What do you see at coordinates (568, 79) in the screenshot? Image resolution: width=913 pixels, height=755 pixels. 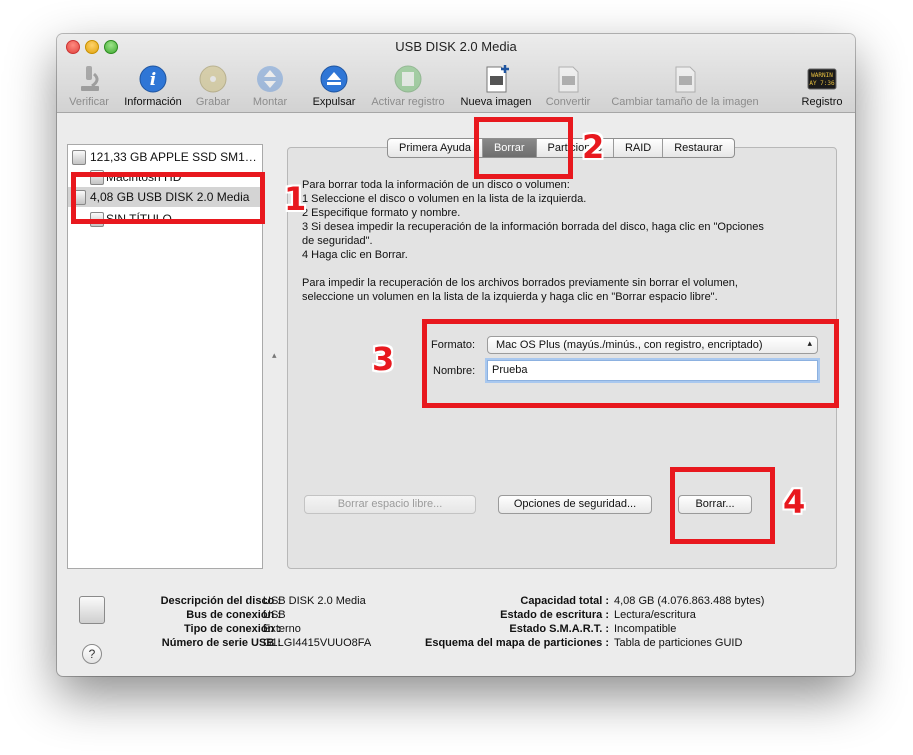 I see `convert-icon` at bounding box center [568, 79].